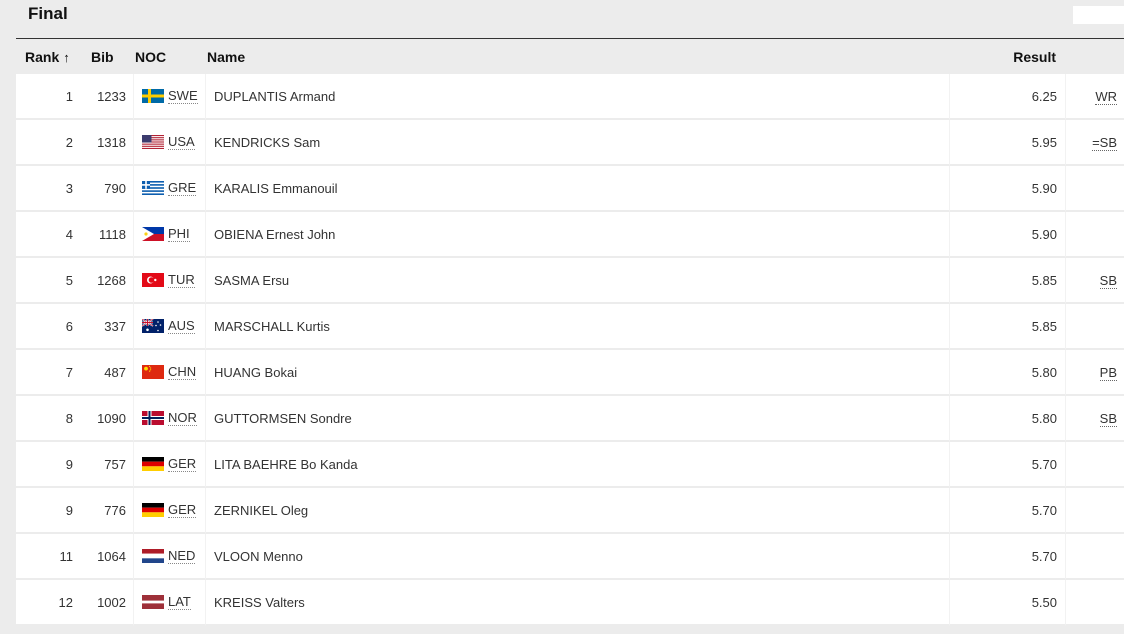 This screenshot has height=634, width=1124. I want to click on rank-cell: 5, so click(48, 281).